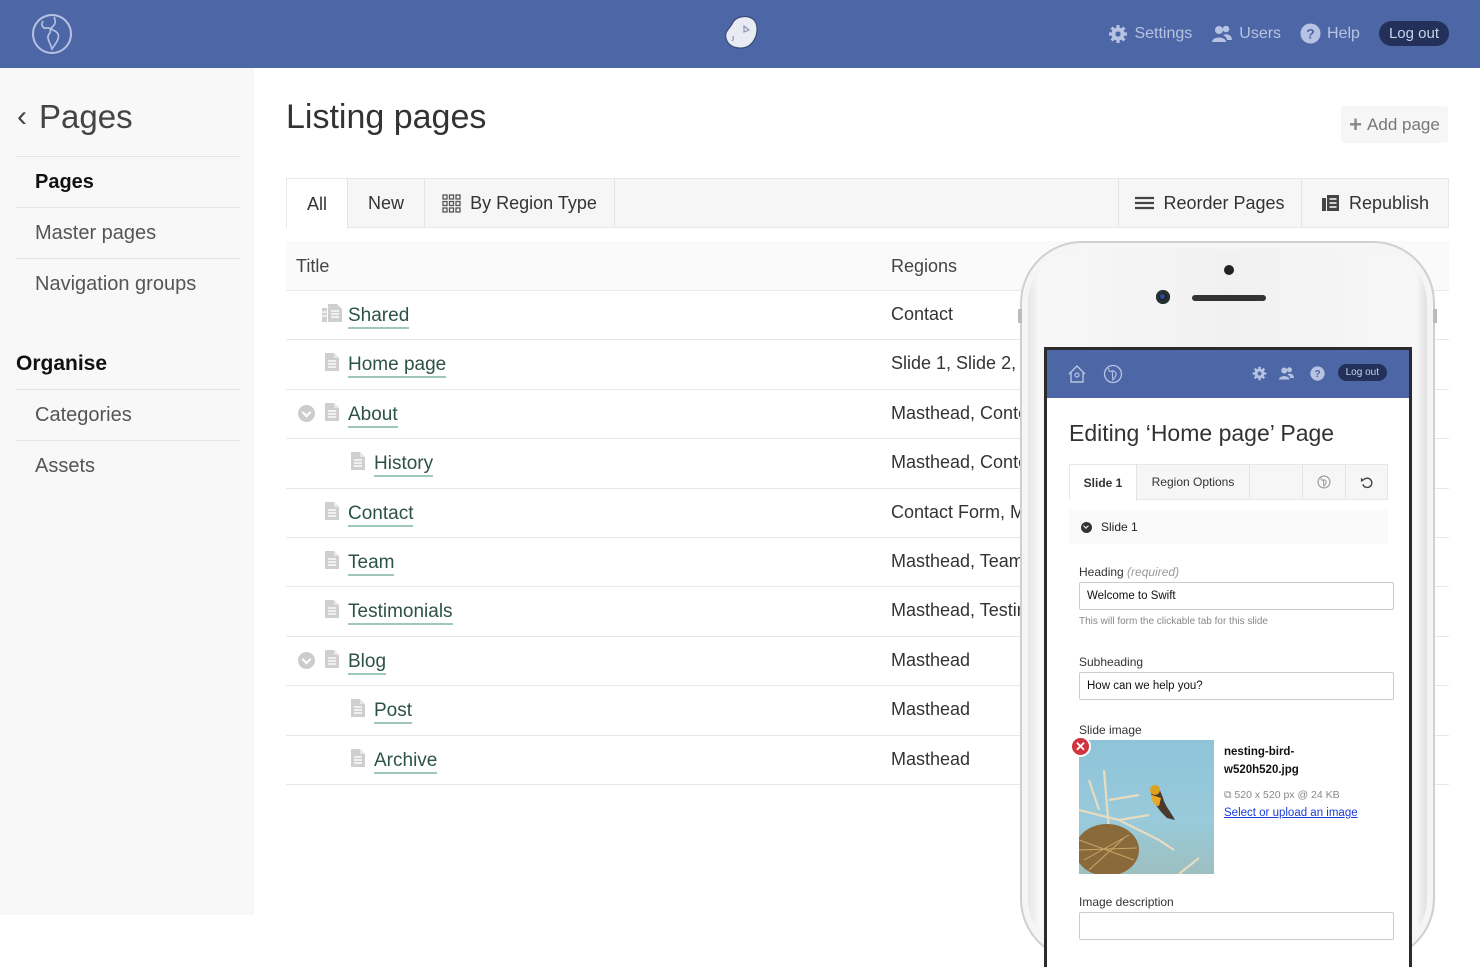  What do you see at coordinates (924, 266) in the screenshot?
I see `column-regions: Regions` at bounding box center [924, 266].